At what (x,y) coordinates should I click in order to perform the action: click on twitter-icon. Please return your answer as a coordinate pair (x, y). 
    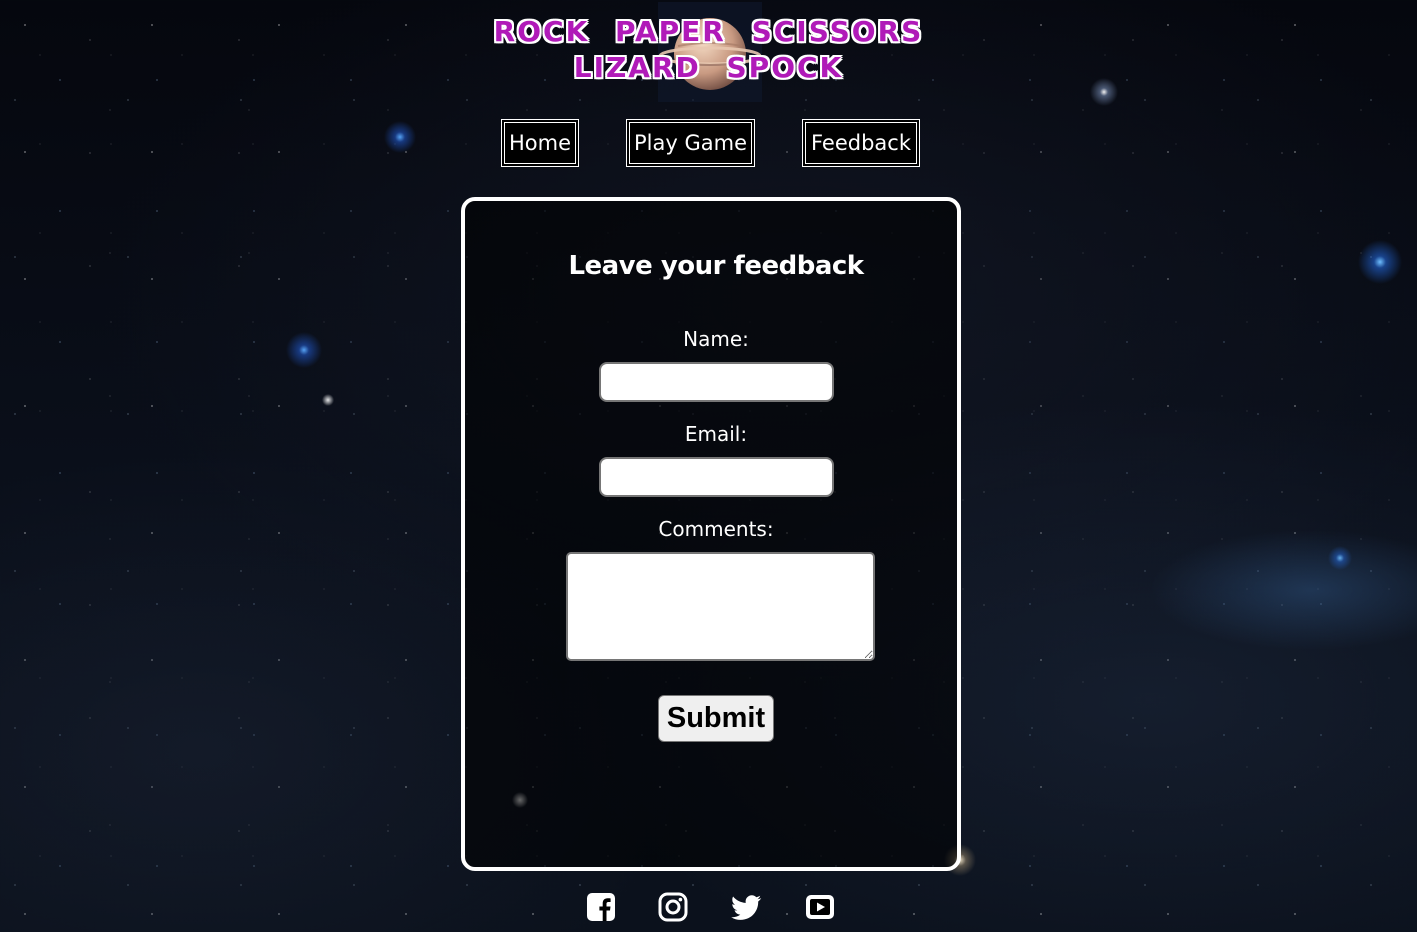
    Looking at the image, I should click on (746, 907).